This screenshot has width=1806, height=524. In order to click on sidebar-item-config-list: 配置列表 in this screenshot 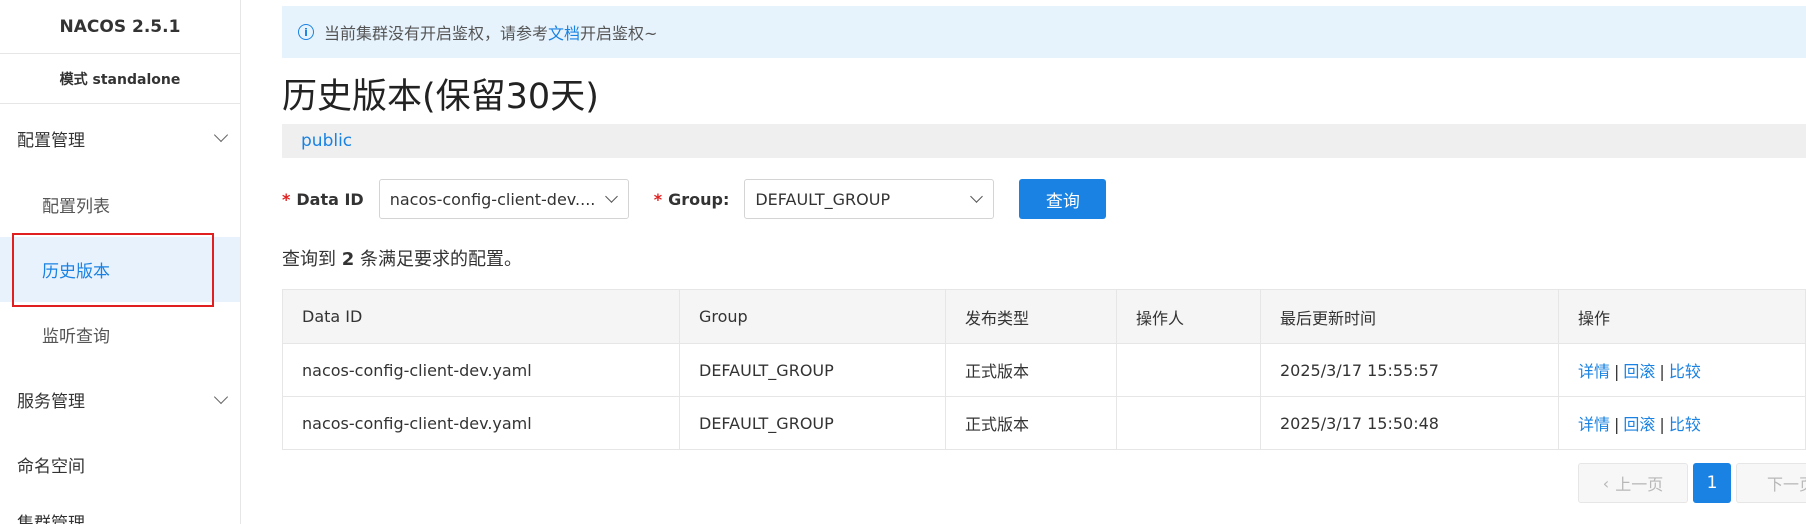, I will do `click(120, 204)`.